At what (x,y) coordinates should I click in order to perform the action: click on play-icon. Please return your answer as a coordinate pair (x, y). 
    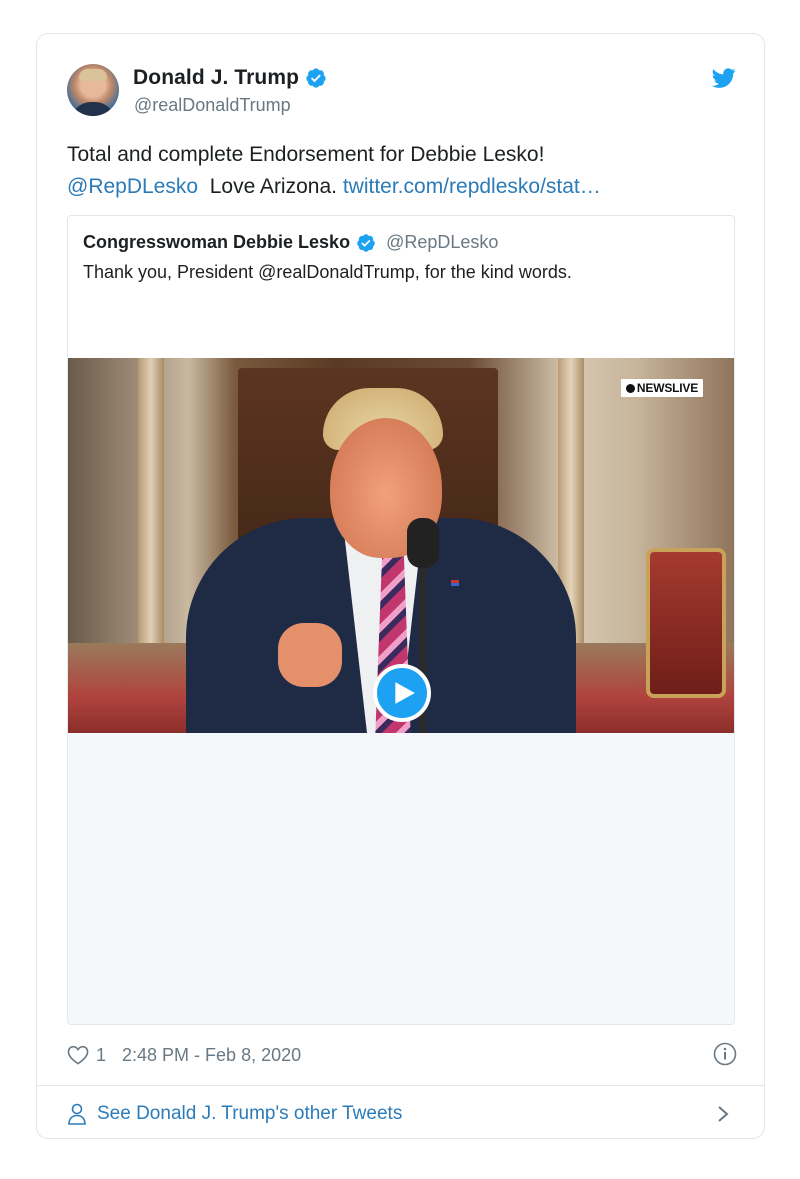
    Looking at the image, I should click on (405, 693).